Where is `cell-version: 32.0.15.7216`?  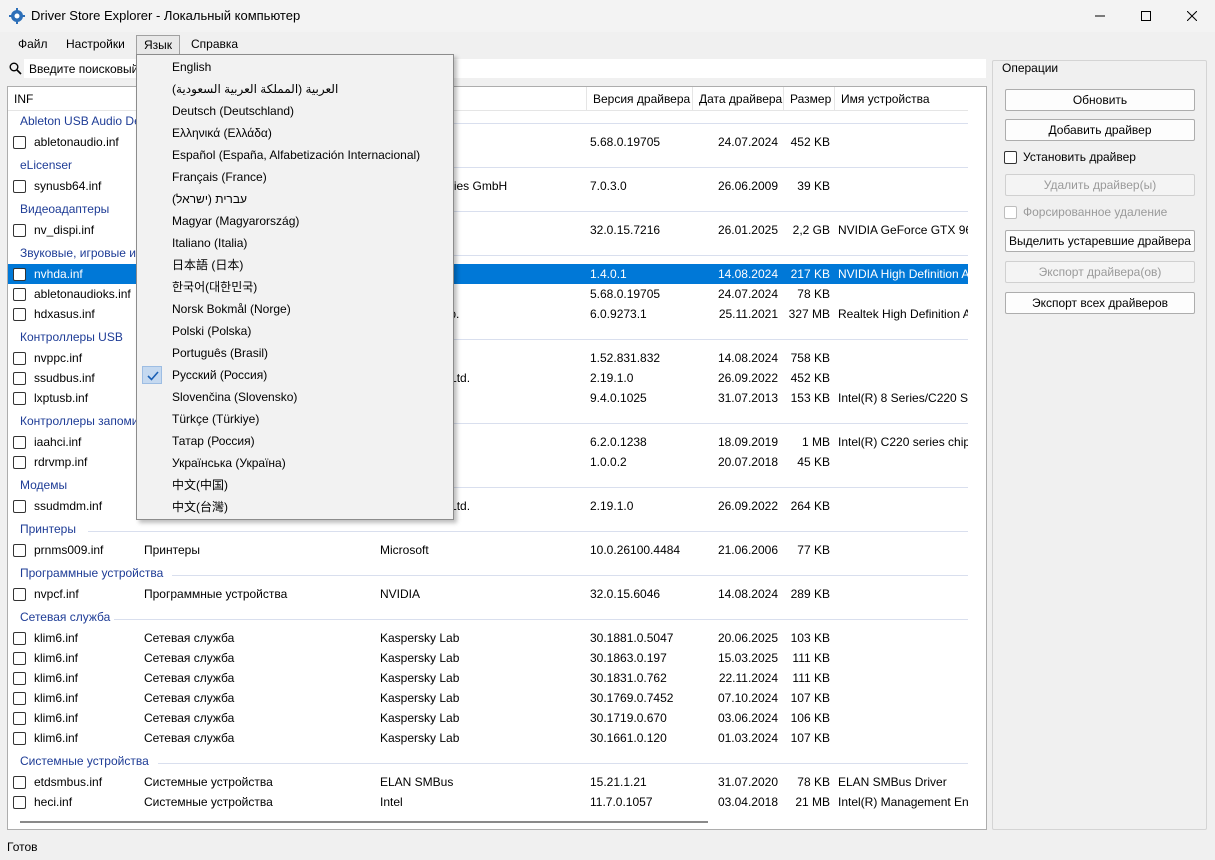
cell-version: 32.0.15.7216 is located at coordinates (625, 230).